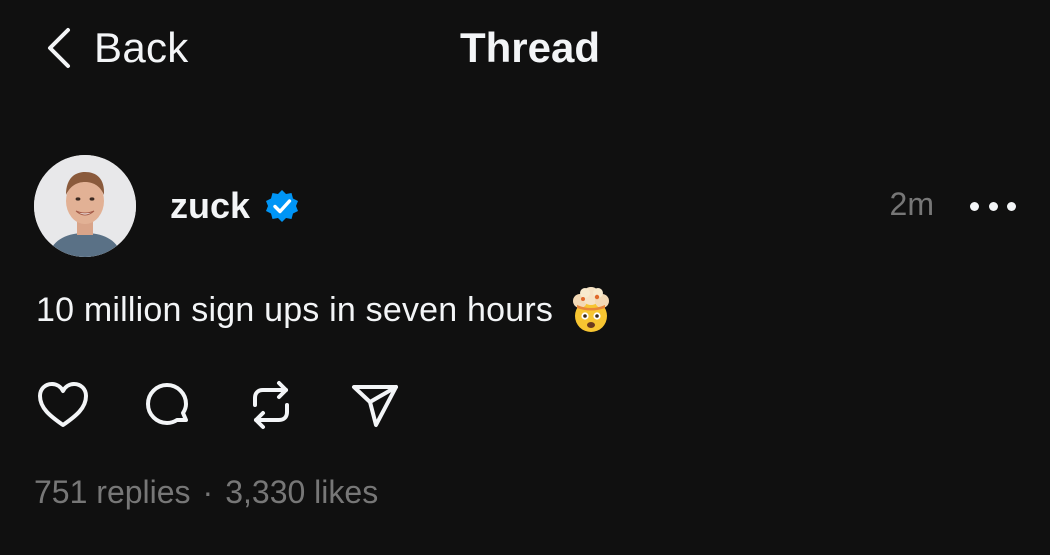 The image size is (1050, 555). I want to click on post-actions, so click(219, 405).